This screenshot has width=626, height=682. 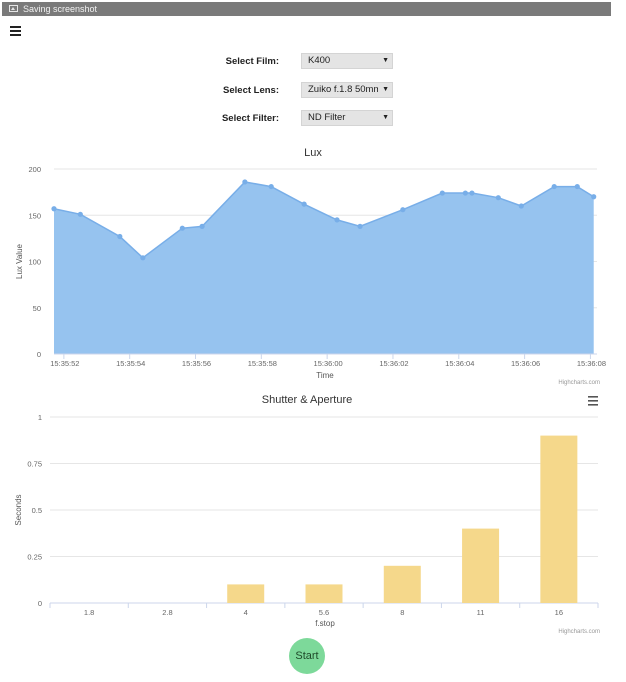 I want to click on lens-select: Zuiko f.1.8 50mm ▼, so click(x=347, y=90).